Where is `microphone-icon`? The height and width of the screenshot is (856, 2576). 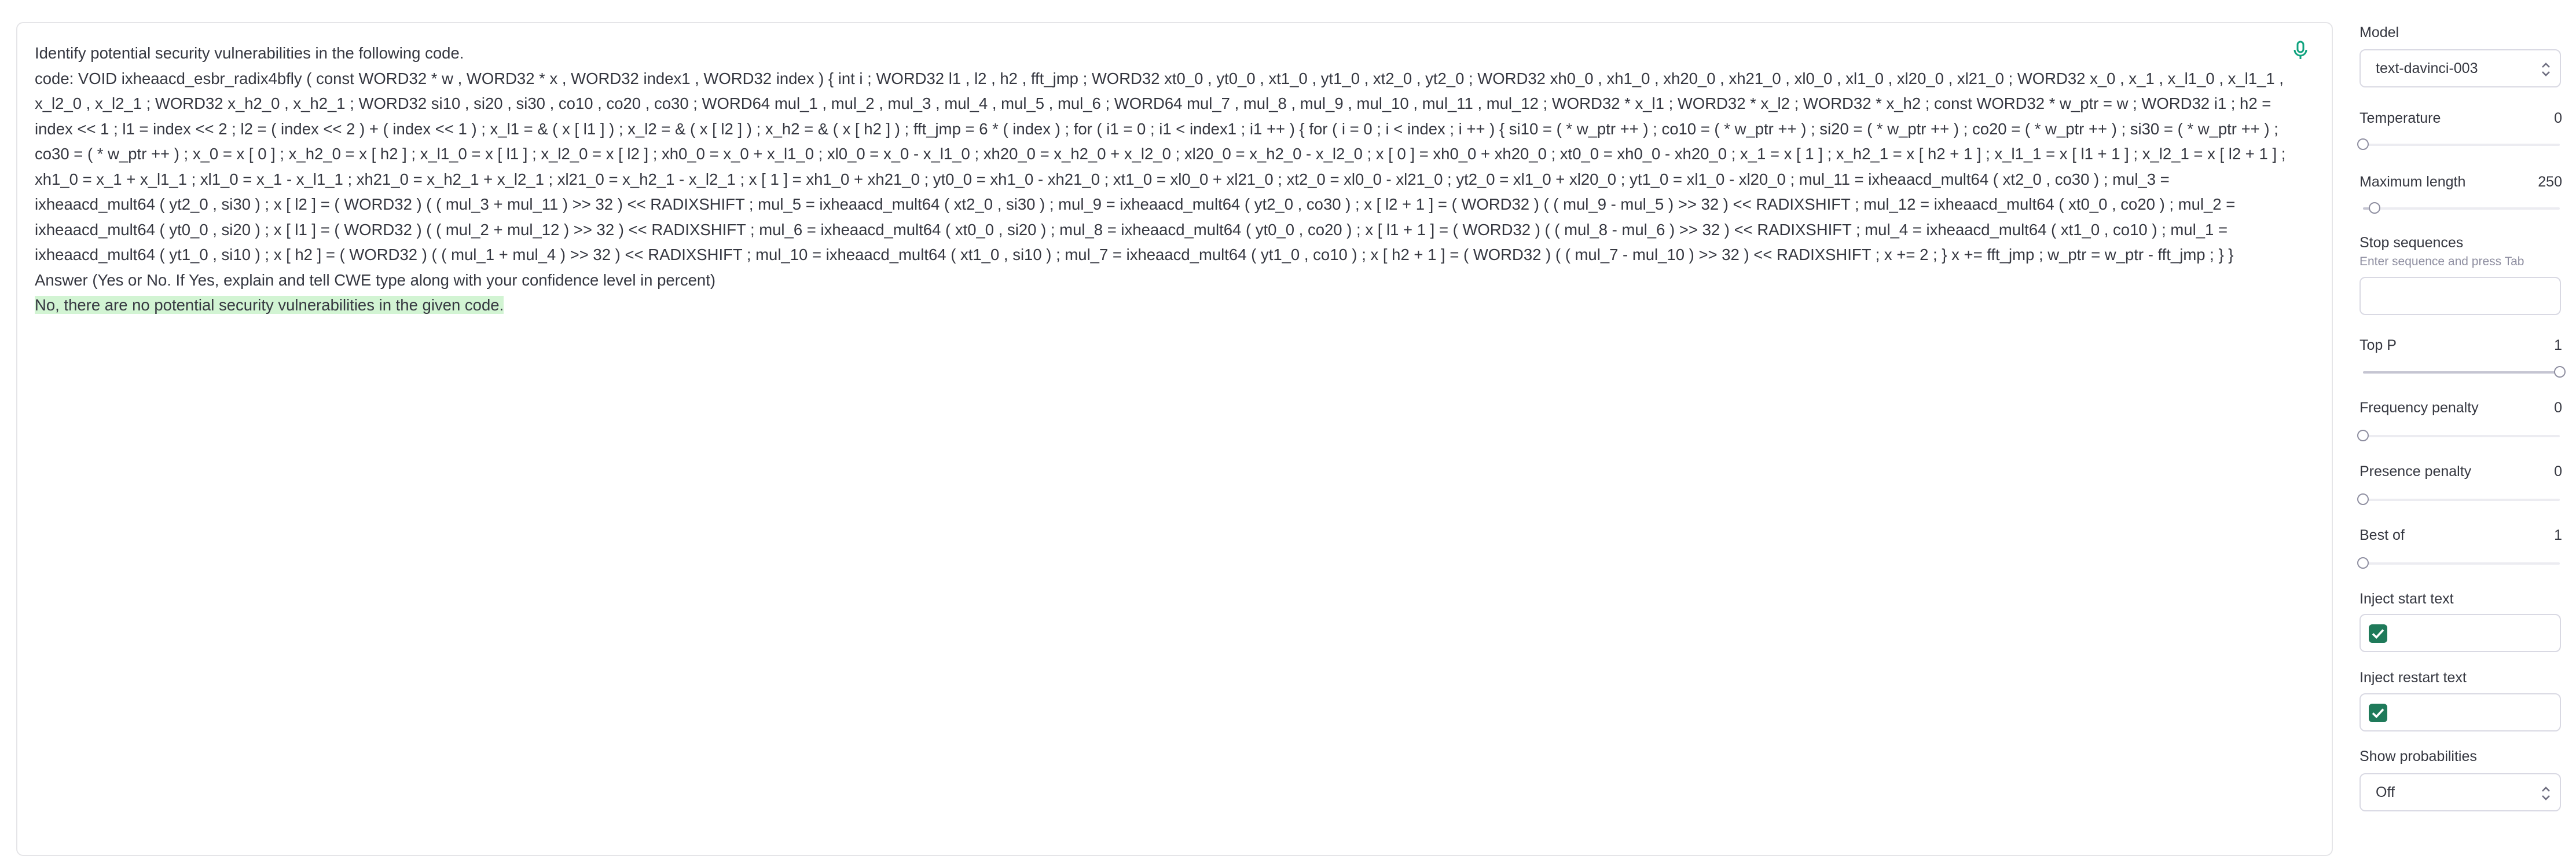 microphone-icon is located at coordinates (2300, 50).